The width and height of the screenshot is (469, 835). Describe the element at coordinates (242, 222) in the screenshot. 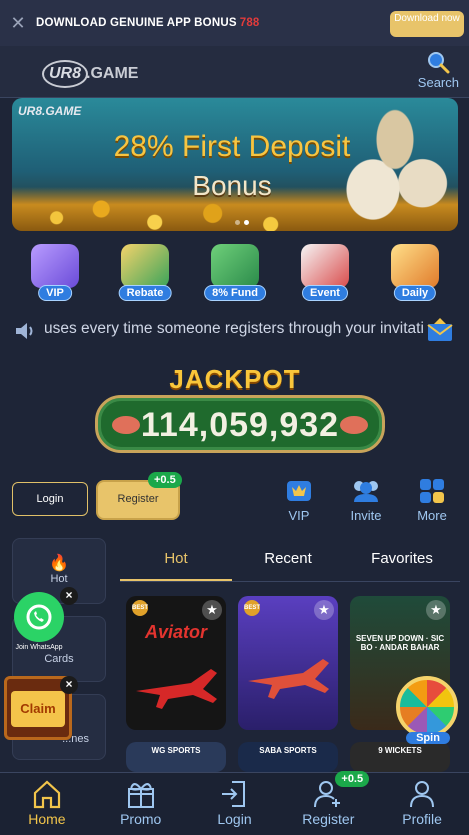

I see `banner-pagination` at that location.